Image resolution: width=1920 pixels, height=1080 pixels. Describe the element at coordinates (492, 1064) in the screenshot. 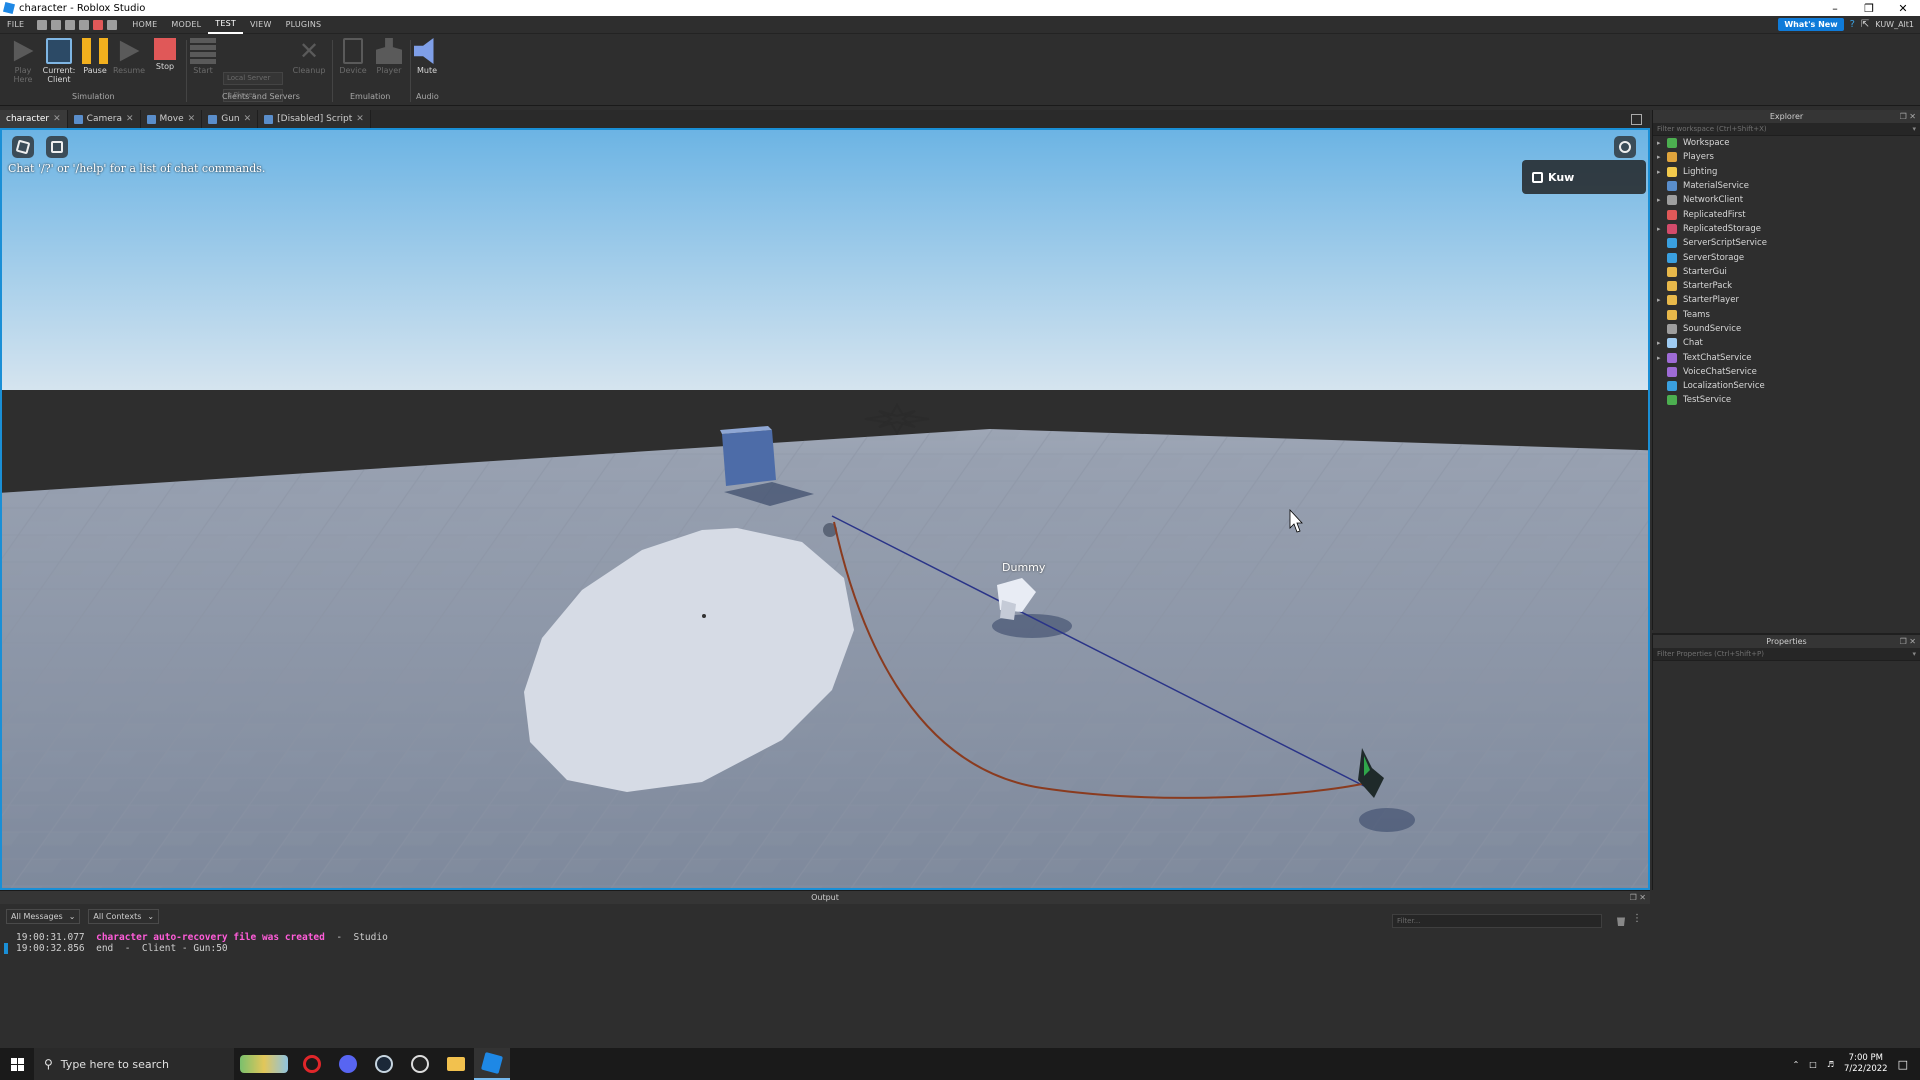

I see `taskbar-roblox-studio` at that location.